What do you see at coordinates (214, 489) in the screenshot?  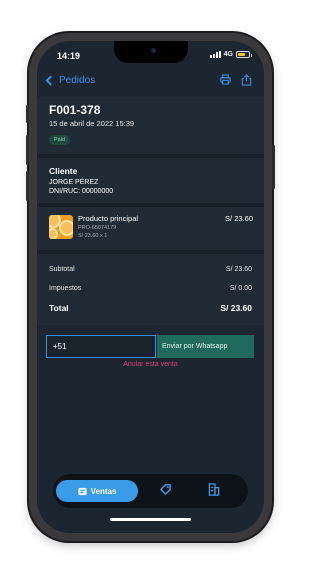 I see `building-icon` at bounding box center [214, 489].